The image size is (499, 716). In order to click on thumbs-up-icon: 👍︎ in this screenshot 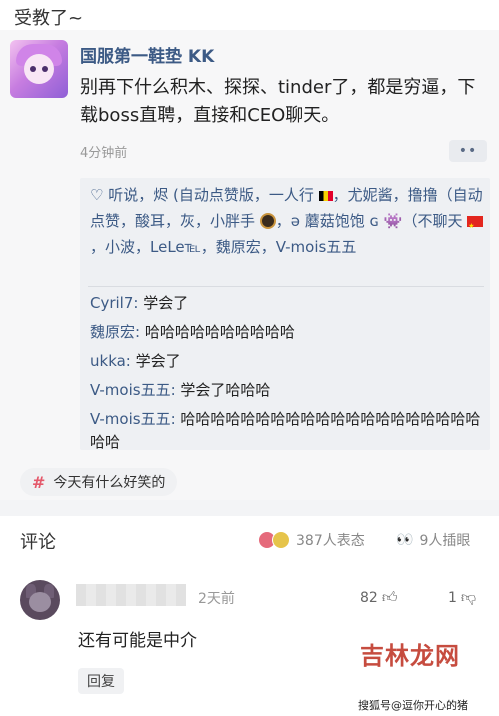, I will do `click(389, 597)`.